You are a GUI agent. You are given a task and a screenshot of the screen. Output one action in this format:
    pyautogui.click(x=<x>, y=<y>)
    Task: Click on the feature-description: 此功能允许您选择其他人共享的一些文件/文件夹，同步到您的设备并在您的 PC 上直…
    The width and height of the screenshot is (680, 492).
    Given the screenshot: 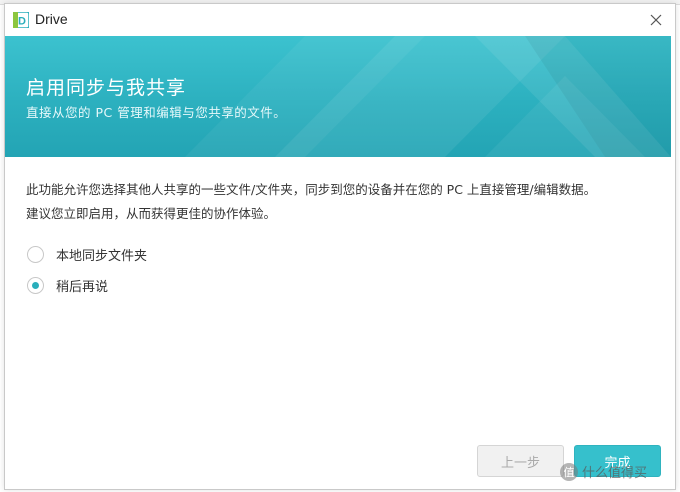 What is the action you would take?
    pyautogui.click(x=341, y=202)
    